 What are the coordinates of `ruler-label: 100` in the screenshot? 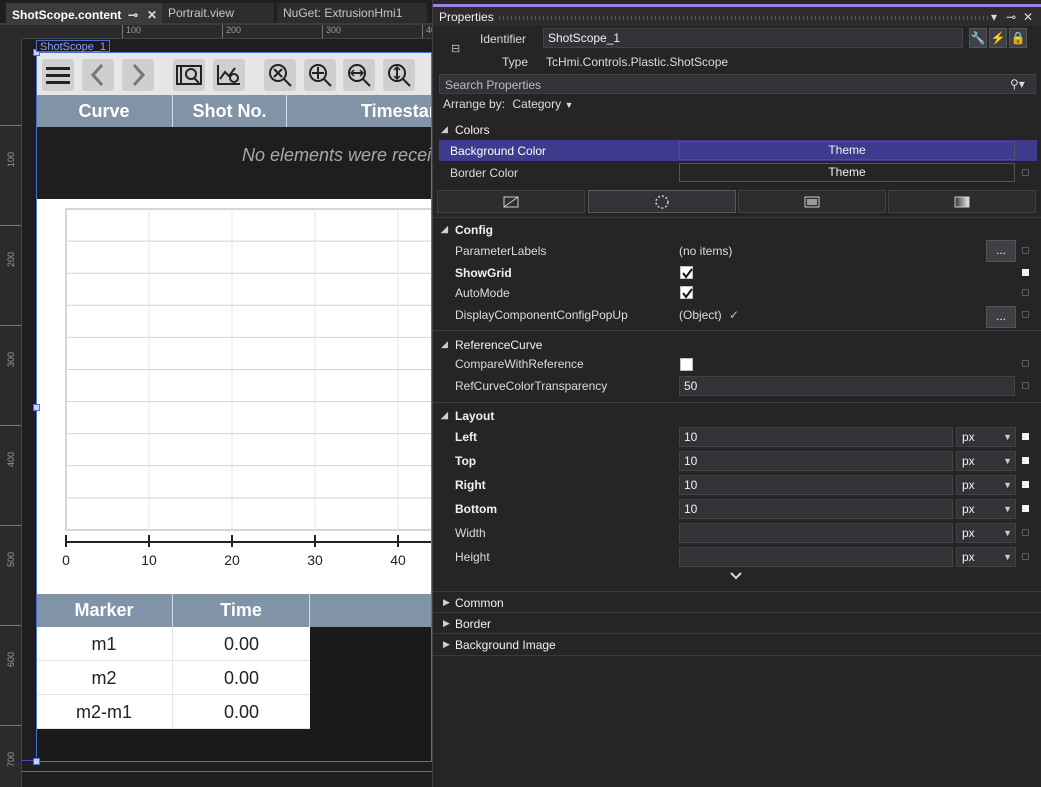 It's located at (134, 30).